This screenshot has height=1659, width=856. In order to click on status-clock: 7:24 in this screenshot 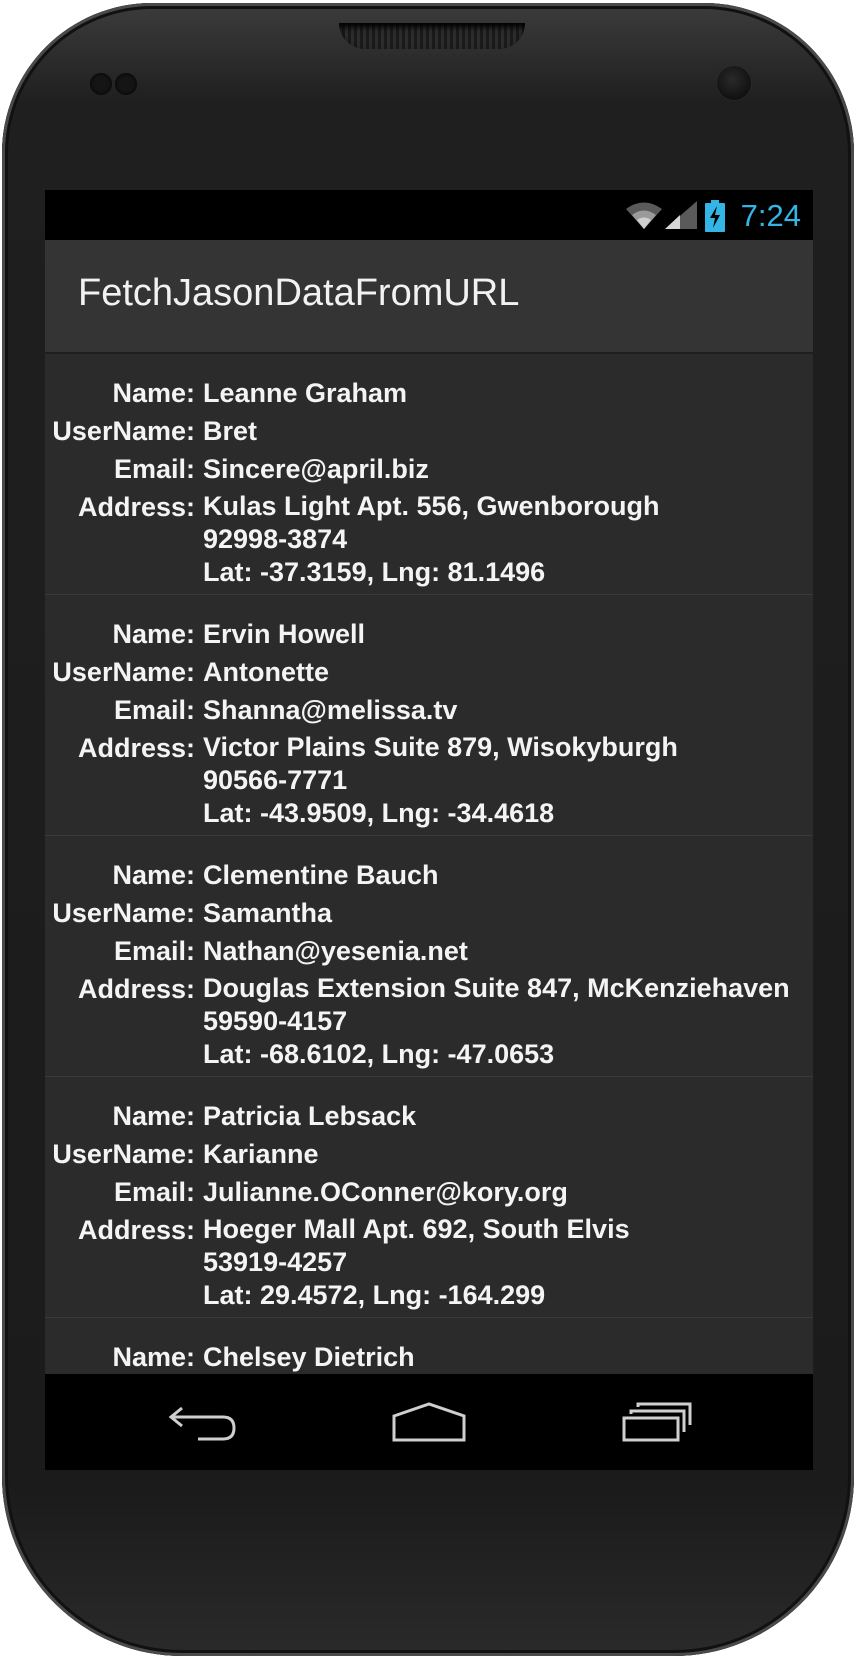, I will do `click(770, 215)`.